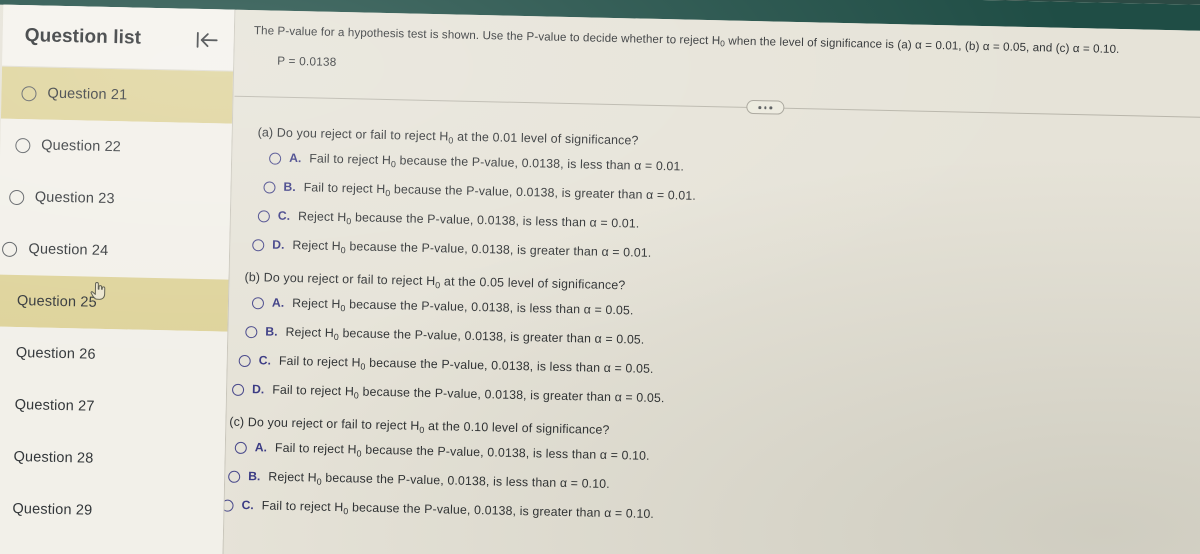  What do you see at coordinates (53, 457) in the screenshot?
I see `sidebar-item-label: Question 28` at bounding box center [53, 457].